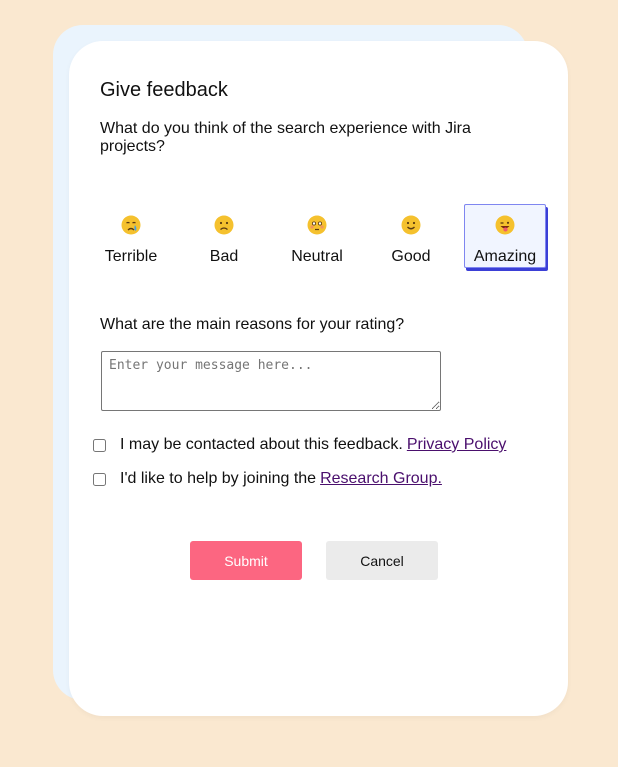  What do you see at coordinates (131, 256) in the screenshot?
I see `rating-label: Terrible` at bounding box center [131, 256].